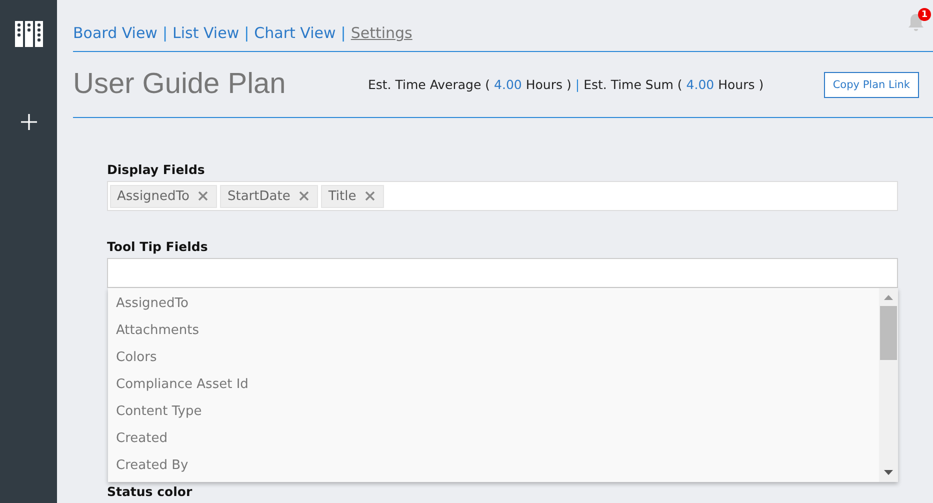 The width and height of the screenshot is (933, 503). I want to click on bell-icon, so click(916, 22).